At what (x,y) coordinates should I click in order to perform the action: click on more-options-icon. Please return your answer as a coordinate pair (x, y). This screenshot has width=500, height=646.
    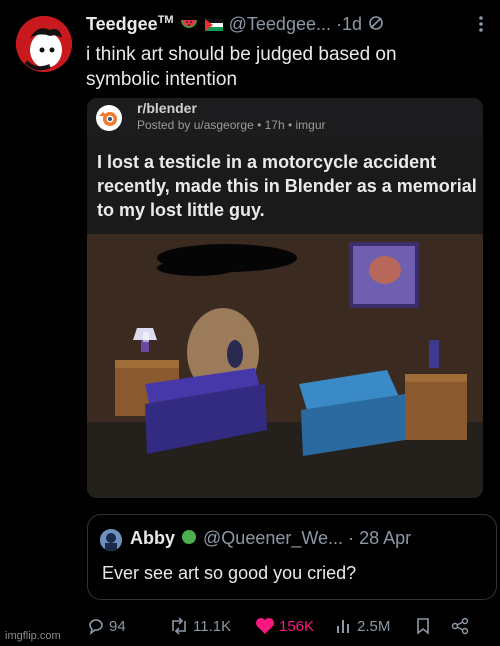
    Looking at the image, I should click on (481, 24).